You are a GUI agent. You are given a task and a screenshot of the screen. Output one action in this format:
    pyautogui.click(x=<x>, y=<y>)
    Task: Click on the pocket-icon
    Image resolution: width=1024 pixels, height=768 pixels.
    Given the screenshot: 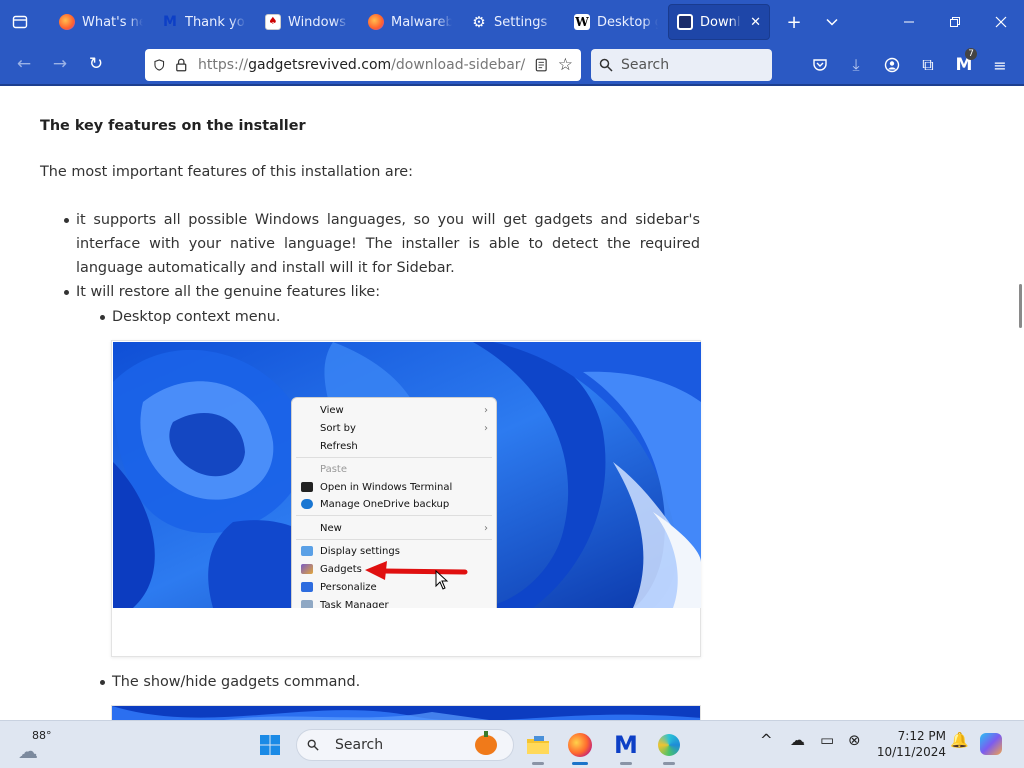 What is the action you would take?
    pyautogui.click(x=820, y=65)
    